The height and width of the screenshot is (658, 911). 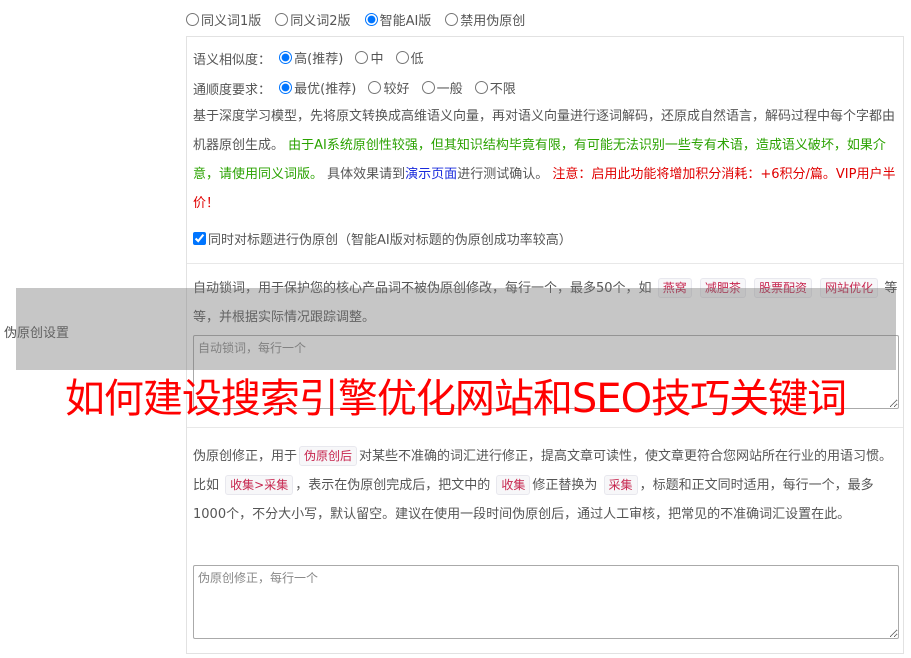 I want to click on fluency-option-any: 不限, so click(x=495, y=87).